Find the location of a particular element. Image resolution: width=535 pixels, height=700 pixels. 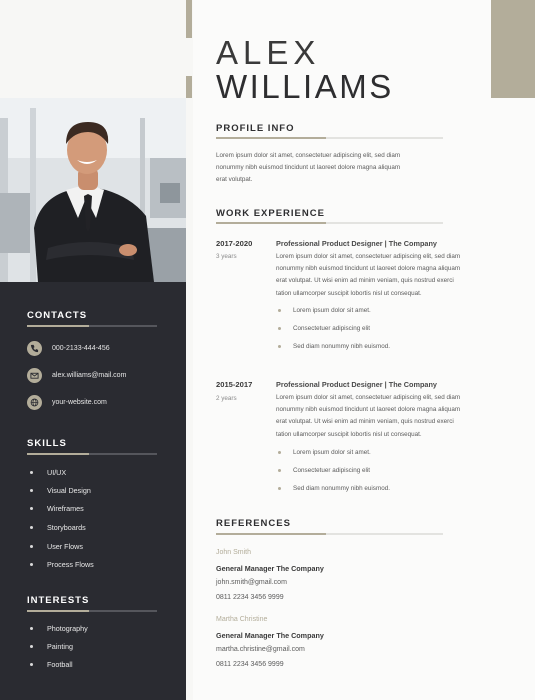

accent-block-top-right is located at coordinates (513, 49).